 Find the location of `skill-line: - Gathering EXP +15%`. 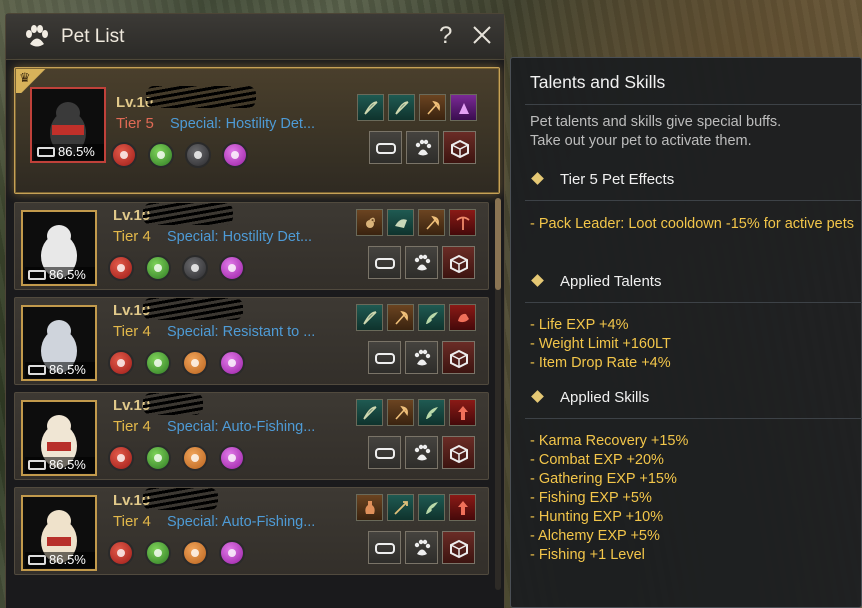

skill-line: - Gathering EXP +15% is located at coordinates (603, 479).